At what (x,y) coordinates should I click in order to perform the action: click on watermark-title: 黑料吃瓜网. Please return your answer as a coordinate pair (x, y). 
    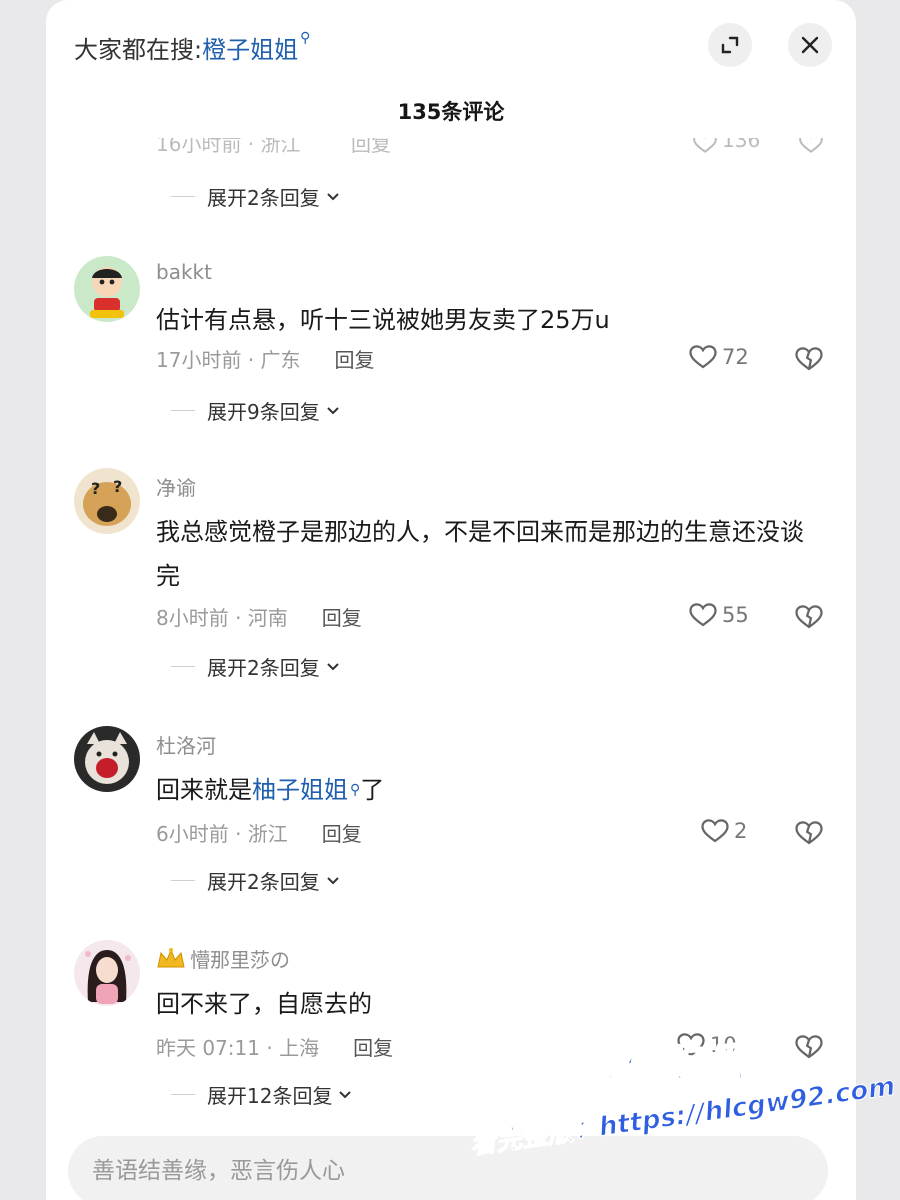
    Looking at the image, I should click on (681, 1062).